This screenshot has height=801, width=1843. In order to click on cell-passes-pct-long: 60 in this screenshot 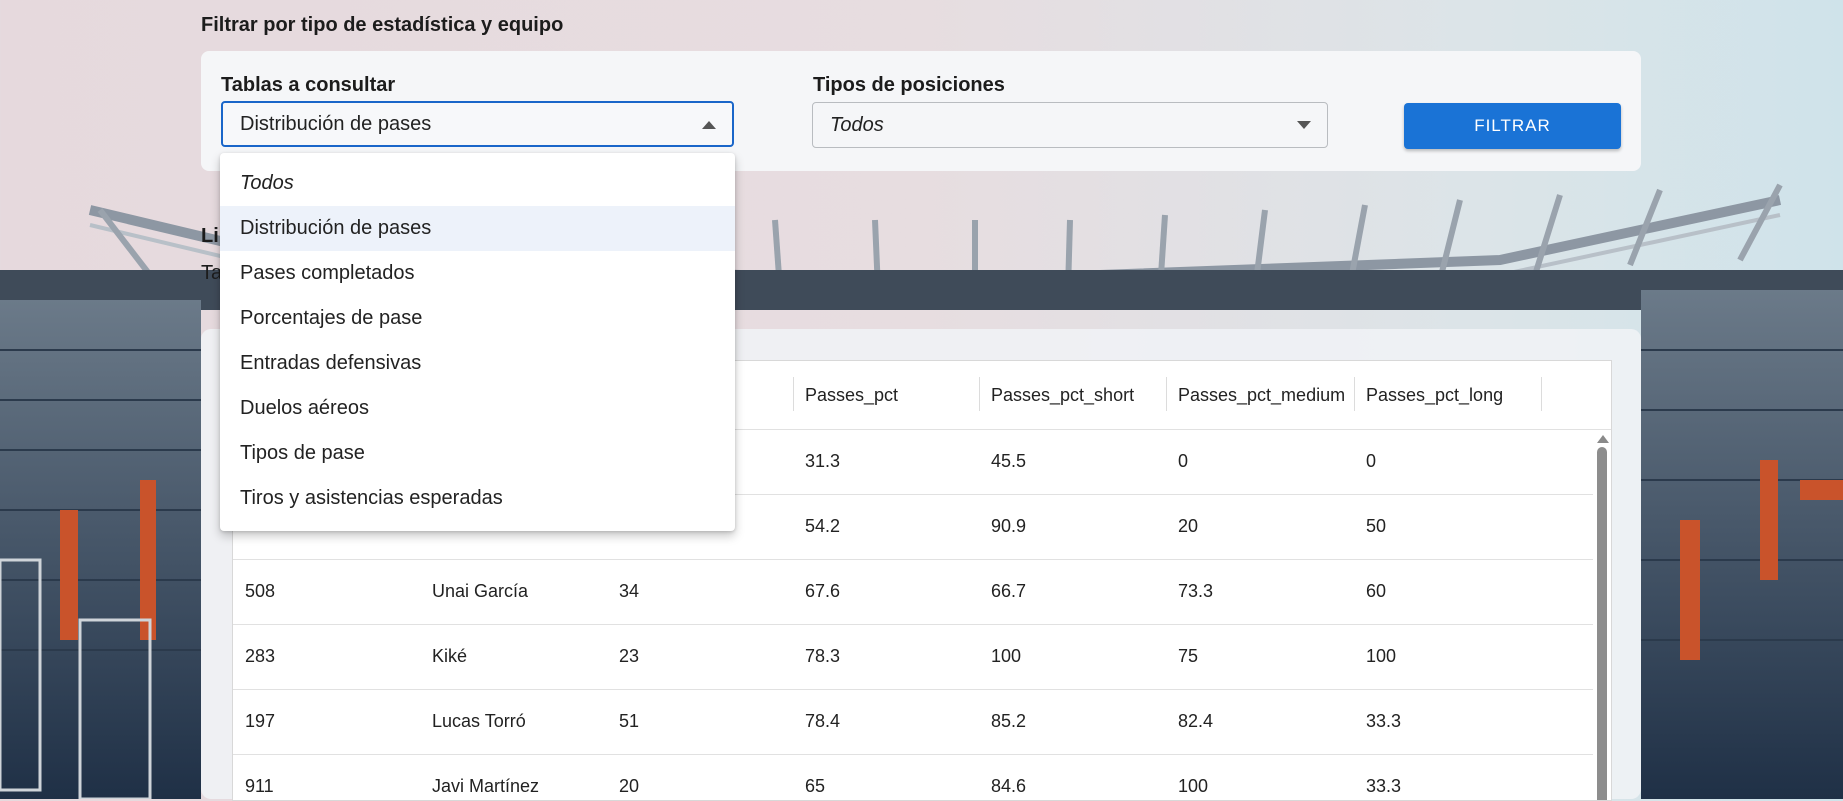, I will do `click(1376, 591)`.